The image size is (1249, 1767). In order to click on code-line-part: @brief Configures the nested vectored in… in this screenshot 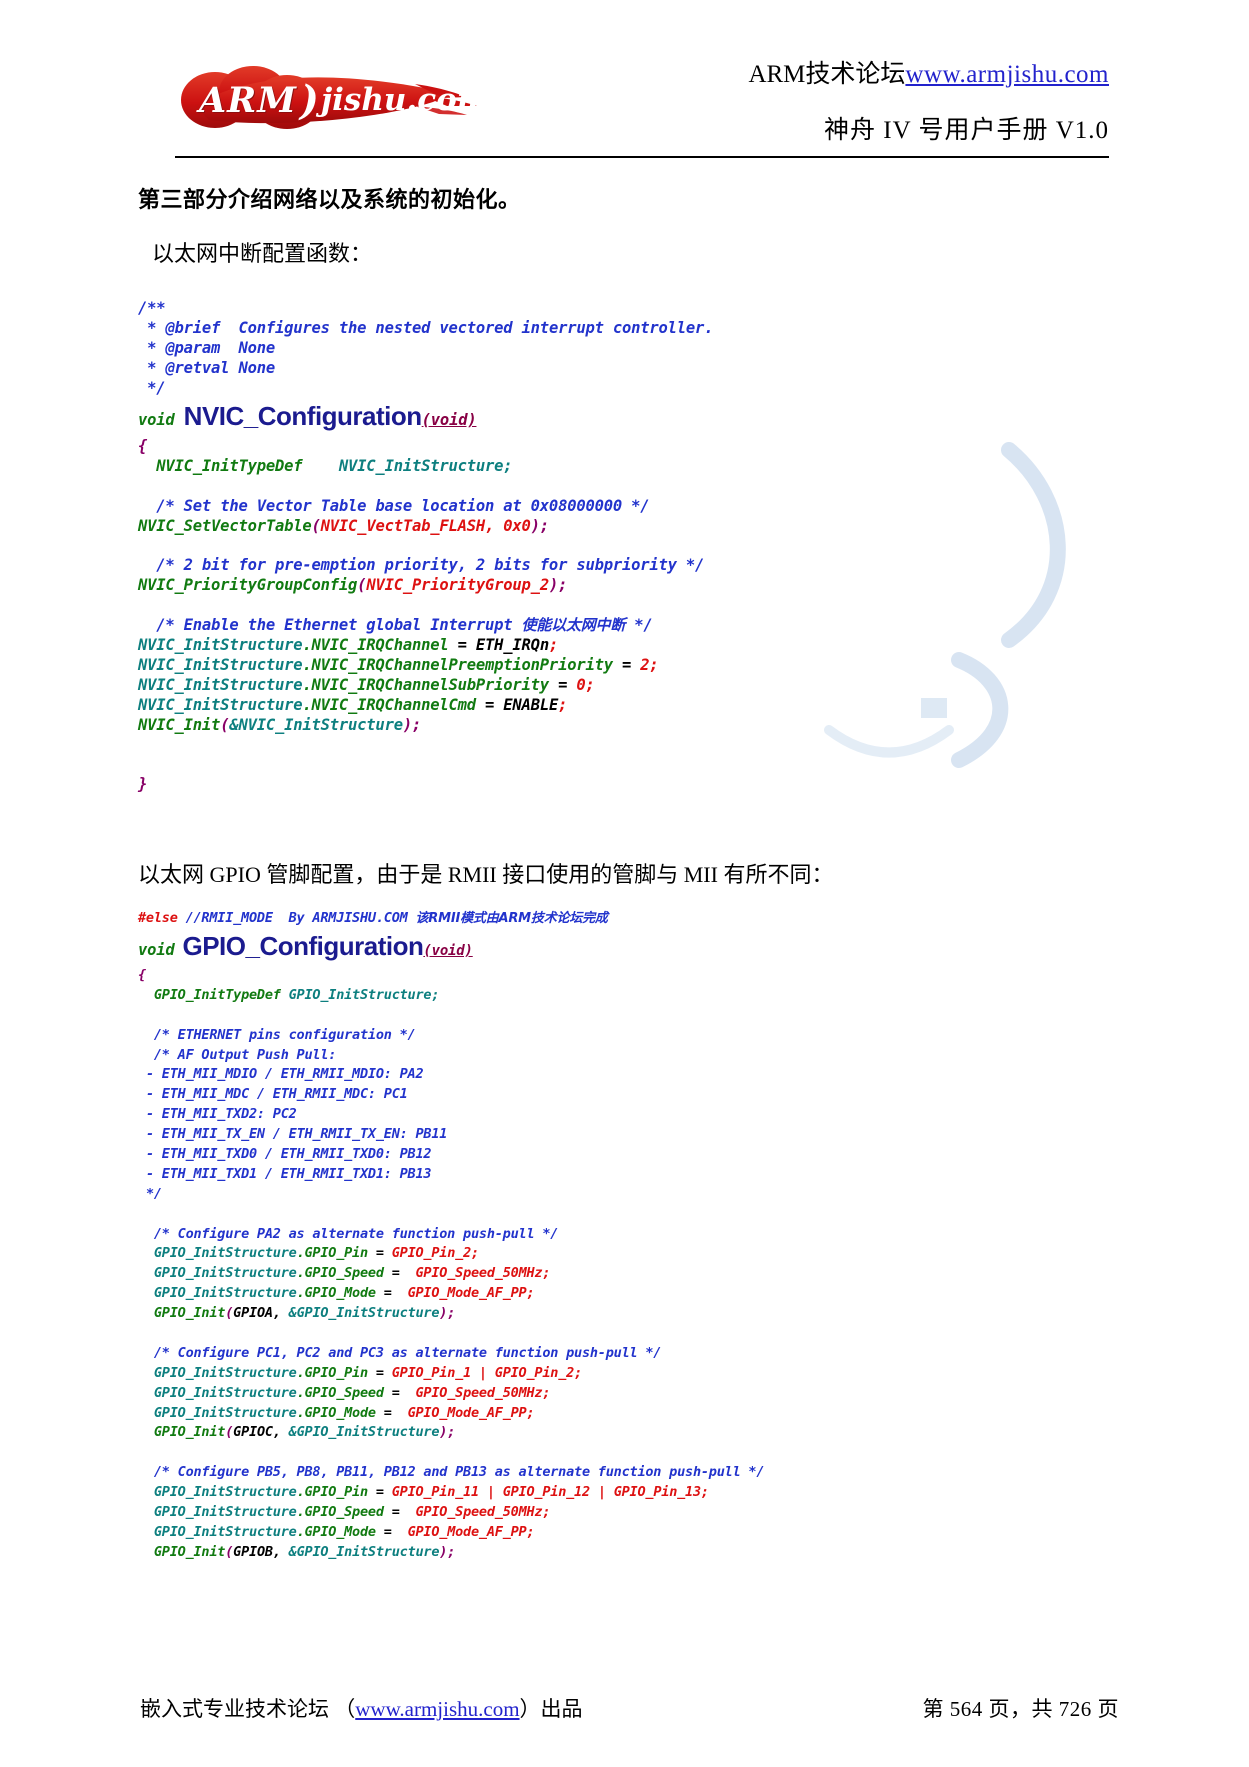, I will do `click(439, 328)`.